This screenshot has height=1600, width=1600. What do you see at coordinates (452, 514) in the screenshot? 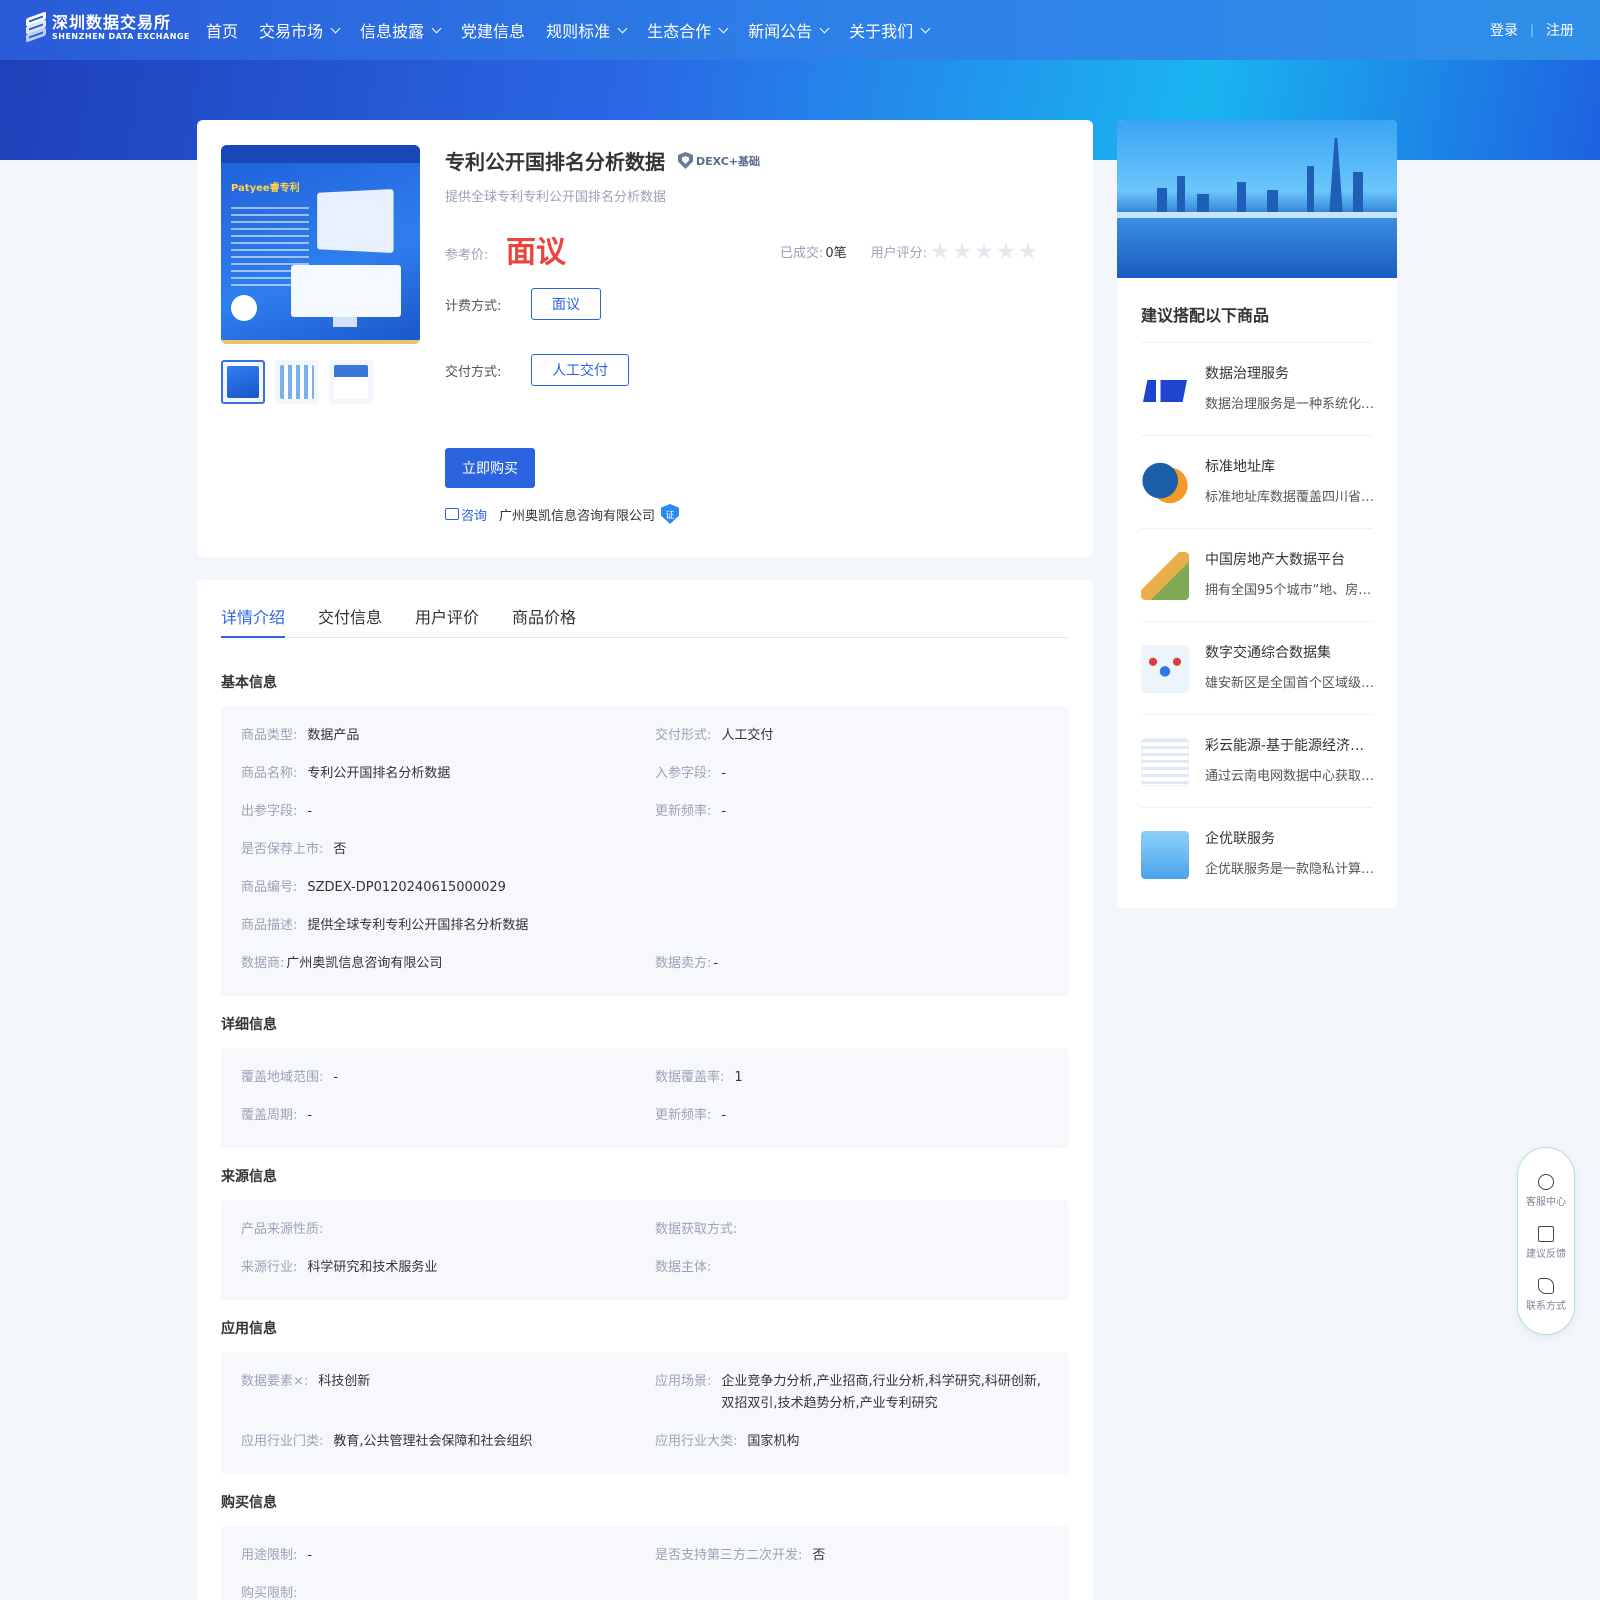
I see `chat-icon` at bounding box center [452, 514].